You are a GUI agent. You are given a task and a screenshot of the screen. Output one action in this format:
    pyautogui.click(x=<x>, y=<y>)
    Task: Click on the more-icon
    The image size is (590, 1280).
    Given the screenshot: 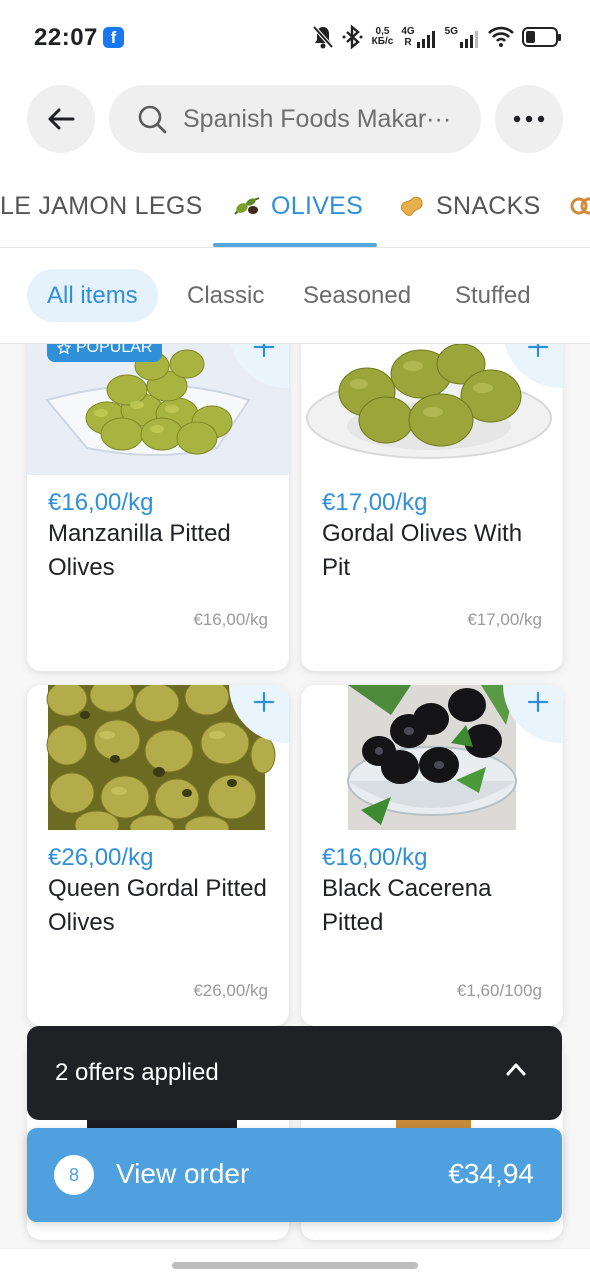 What is the action you would take?
    pyautogui.click(x=529, y=119)
    